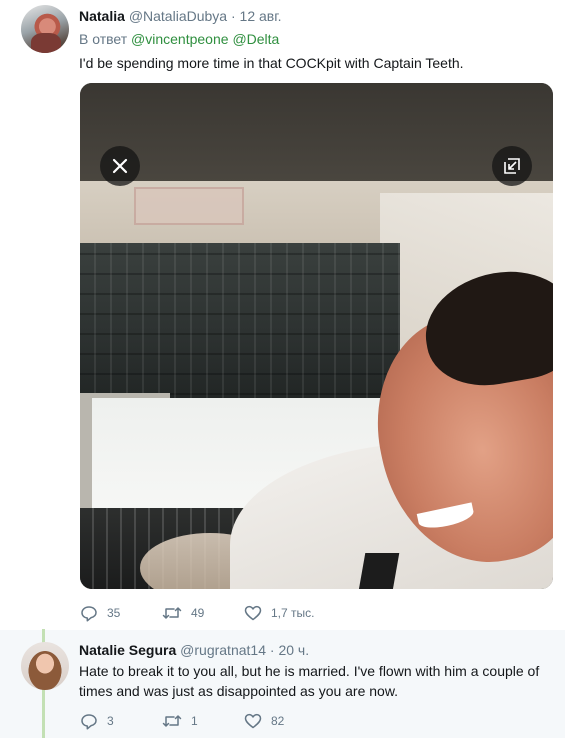 This screenshot has height=738, width=565. I want to click on retweet-button: 49, so click(203, 613).